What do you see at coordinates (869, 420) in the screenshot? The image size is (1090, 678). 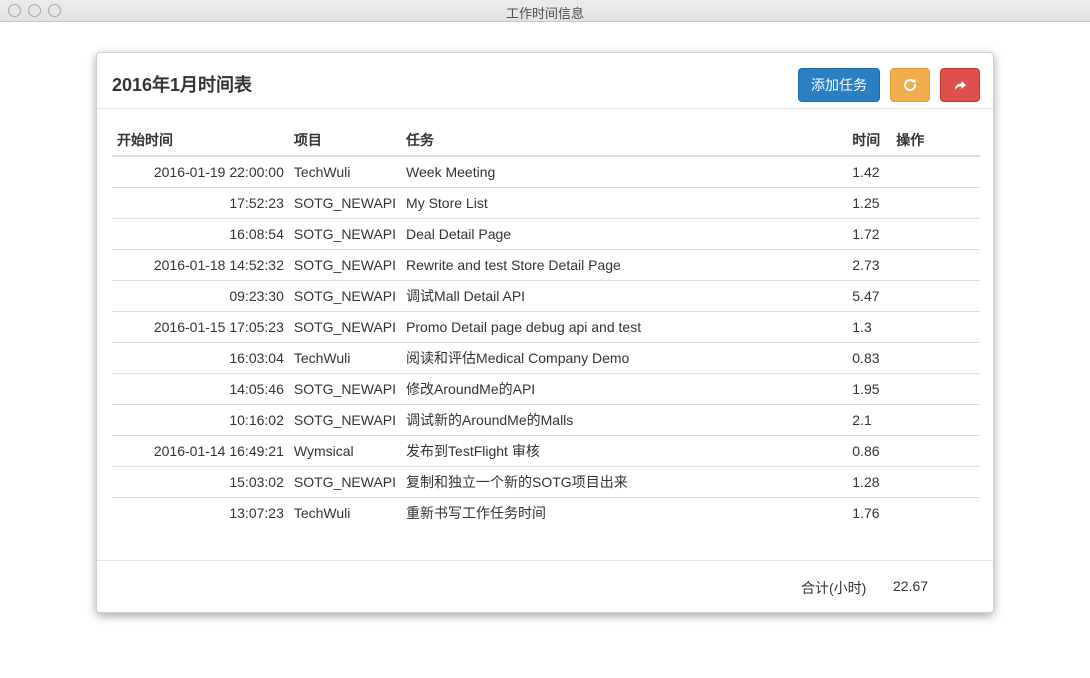 I see `hours-cell: 2.1` at bounding box center [869, 420].